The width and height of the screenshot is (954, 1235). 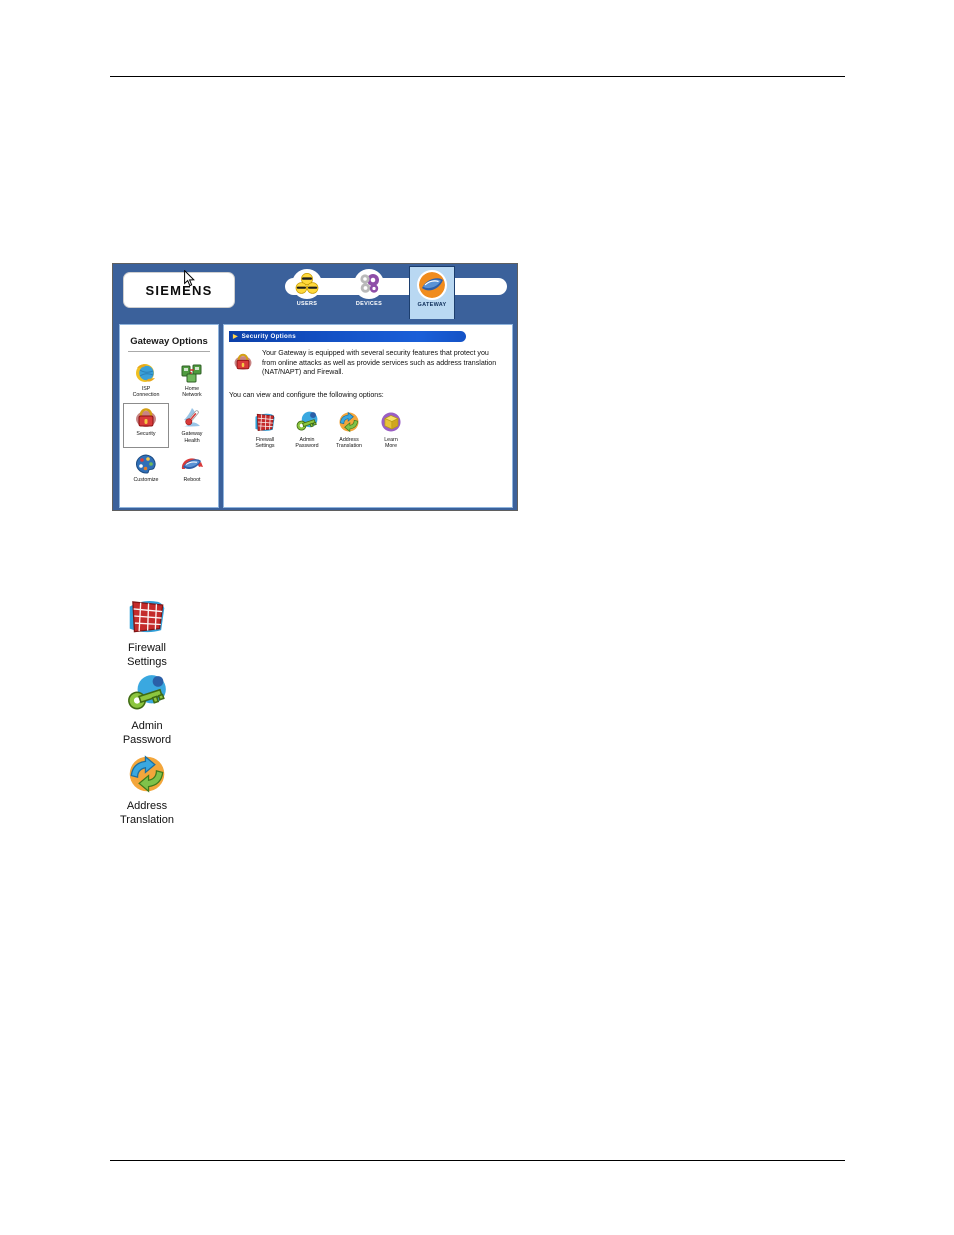 I want to click on sidebar-item-gateway-health-label: Gateway Health, so click(x=192, y=437).